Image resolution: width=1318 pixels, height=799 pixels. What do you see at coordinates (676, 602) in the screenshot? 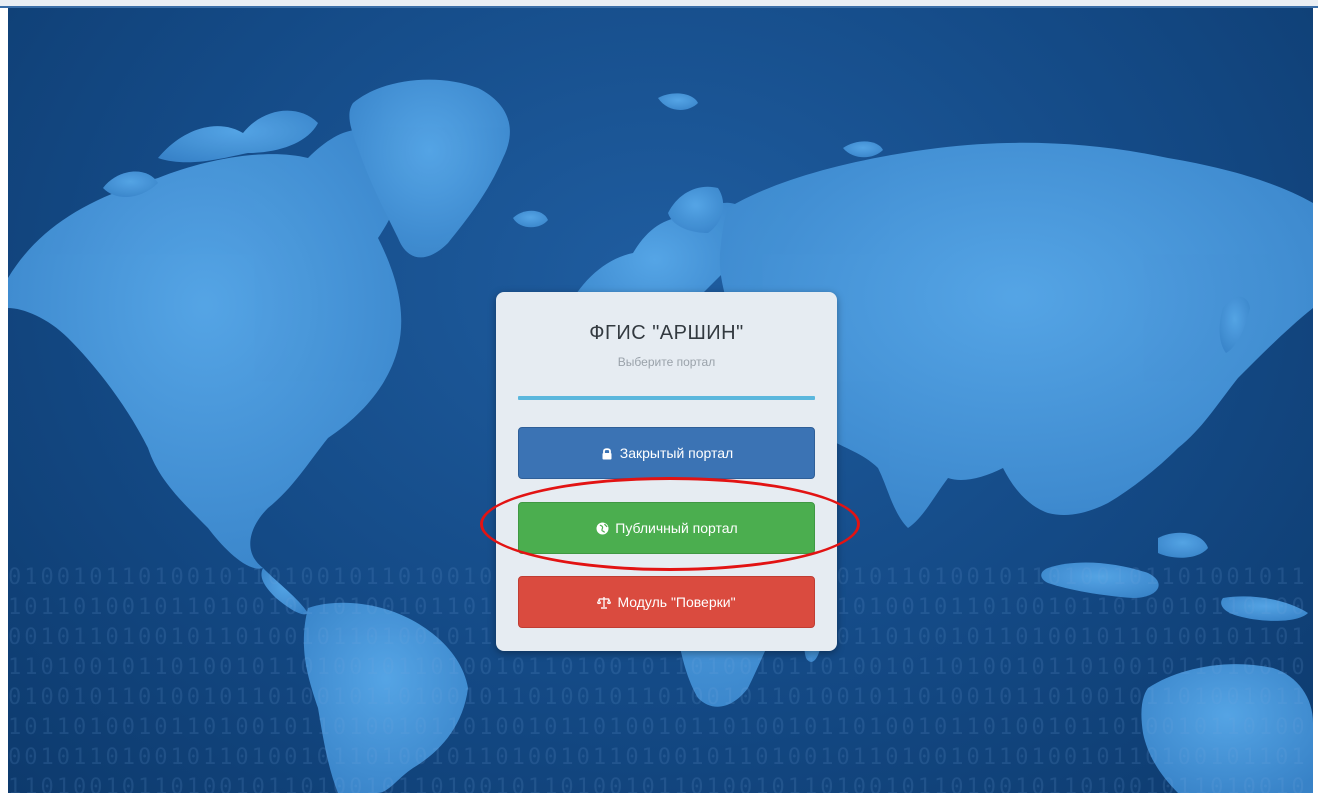
I see `verification-module-label: Модуль "Поверки"` at bounding box center [676, 602].